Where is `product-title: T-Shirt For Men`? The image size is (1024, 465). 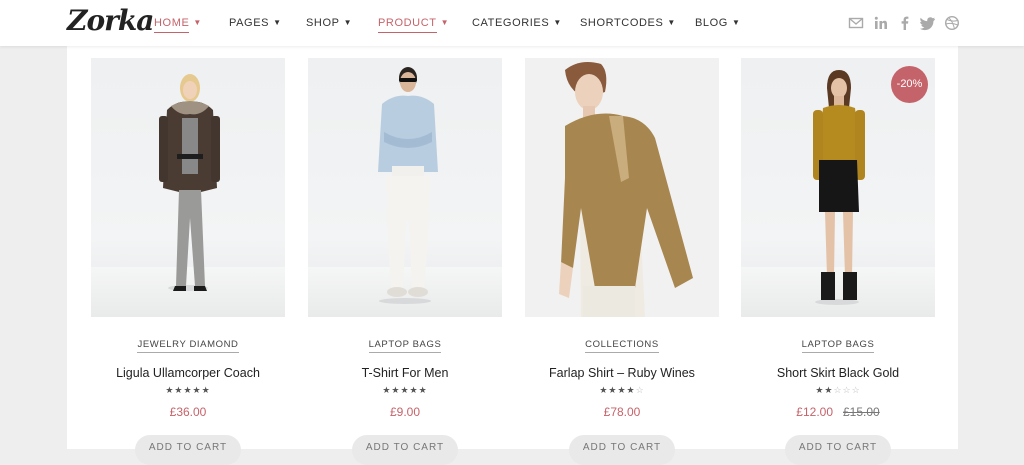 product-title: T-Shirt For Men is located at coordinates (405, 373).